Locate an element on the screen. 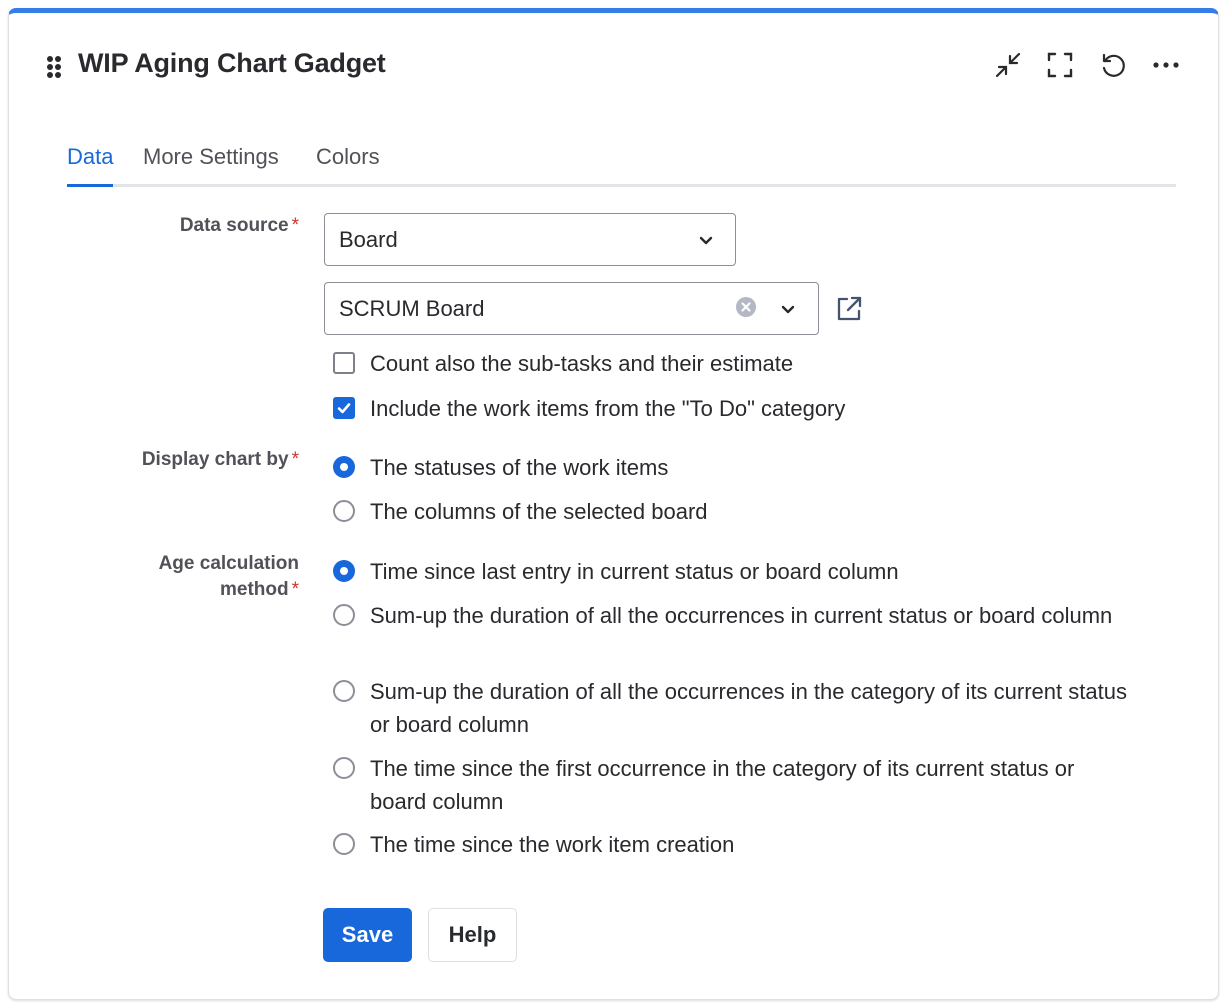 The width and height of the screenshot is (1227, 1007). gadget-title: WIP Aging Chart Gadget is located at coordinates (232, 63).